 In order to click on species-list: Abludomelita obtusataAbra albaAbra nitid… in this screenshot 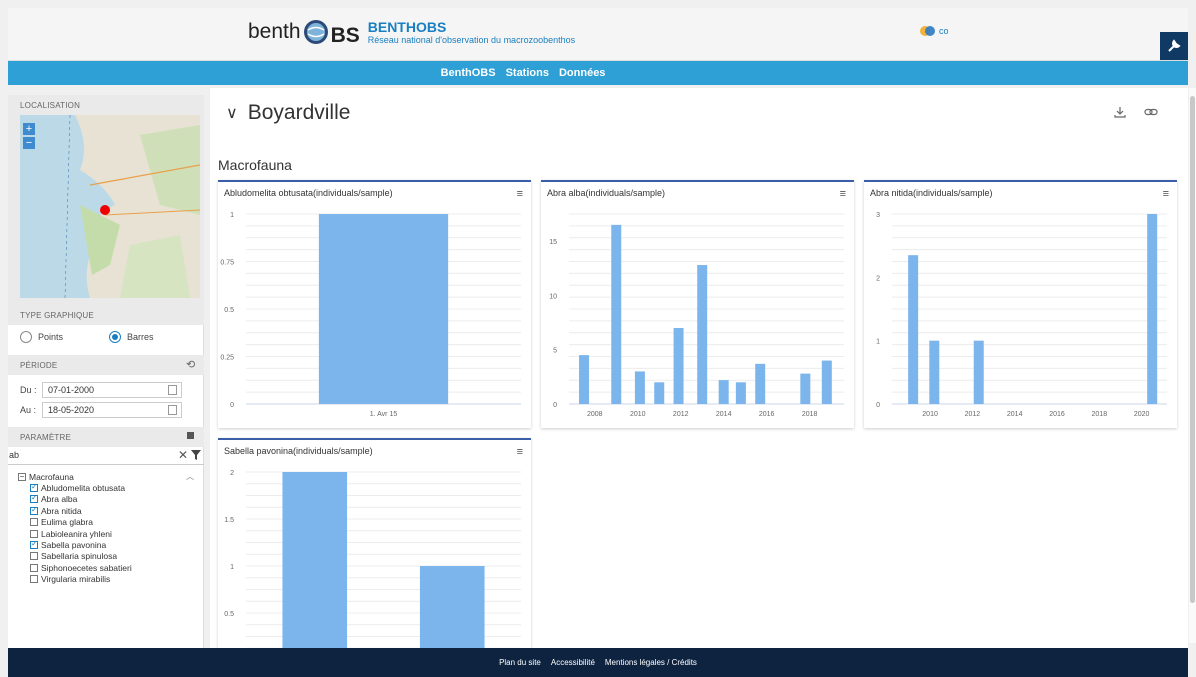, I will do `click(108, 533)`.